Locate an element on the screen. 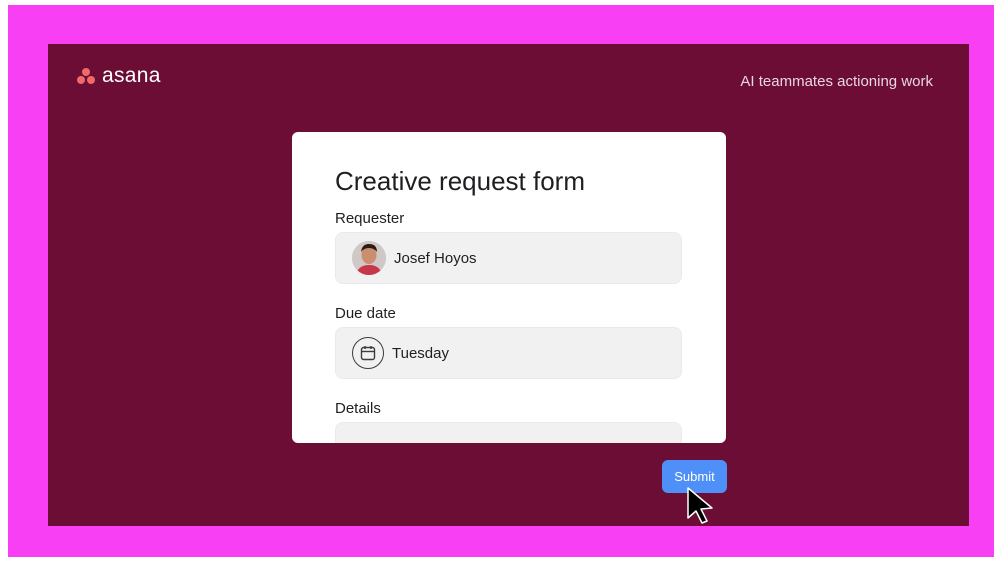 This screenshot has width=994, height=562. details-label: Details is located at coordinates (358, 408).